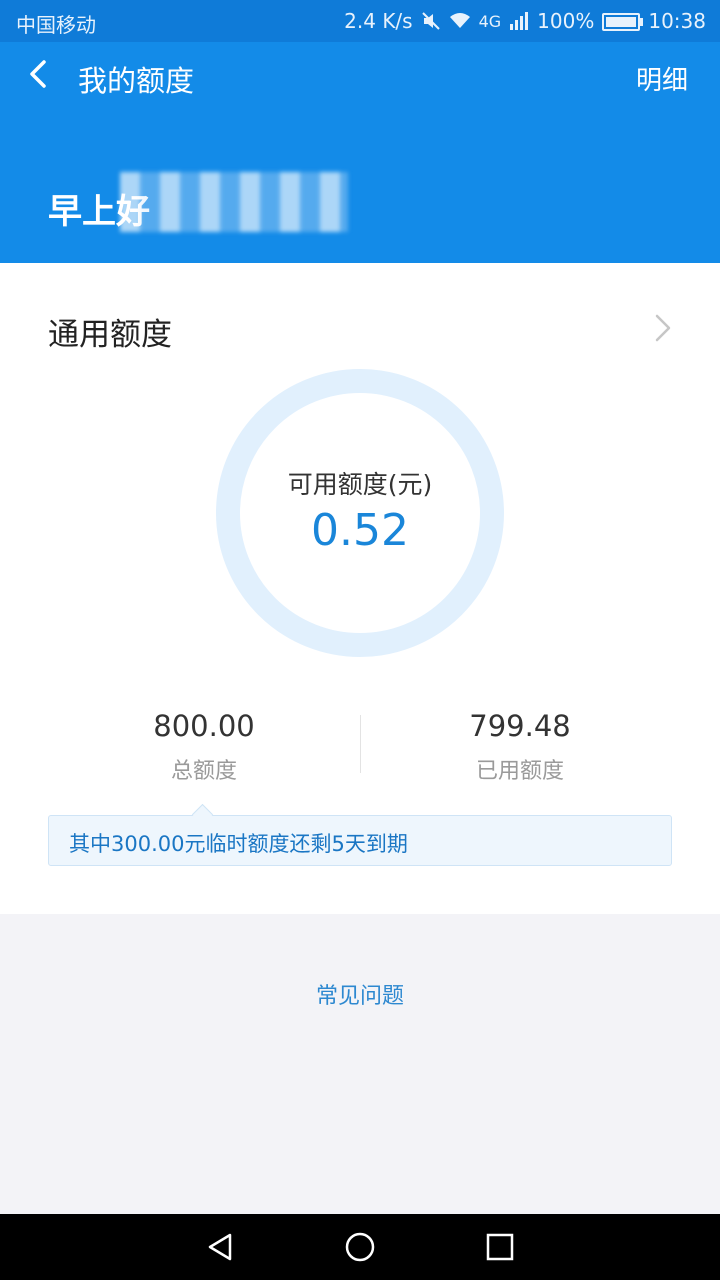  I want to click on recents-square-icon, so click(500, 1247).